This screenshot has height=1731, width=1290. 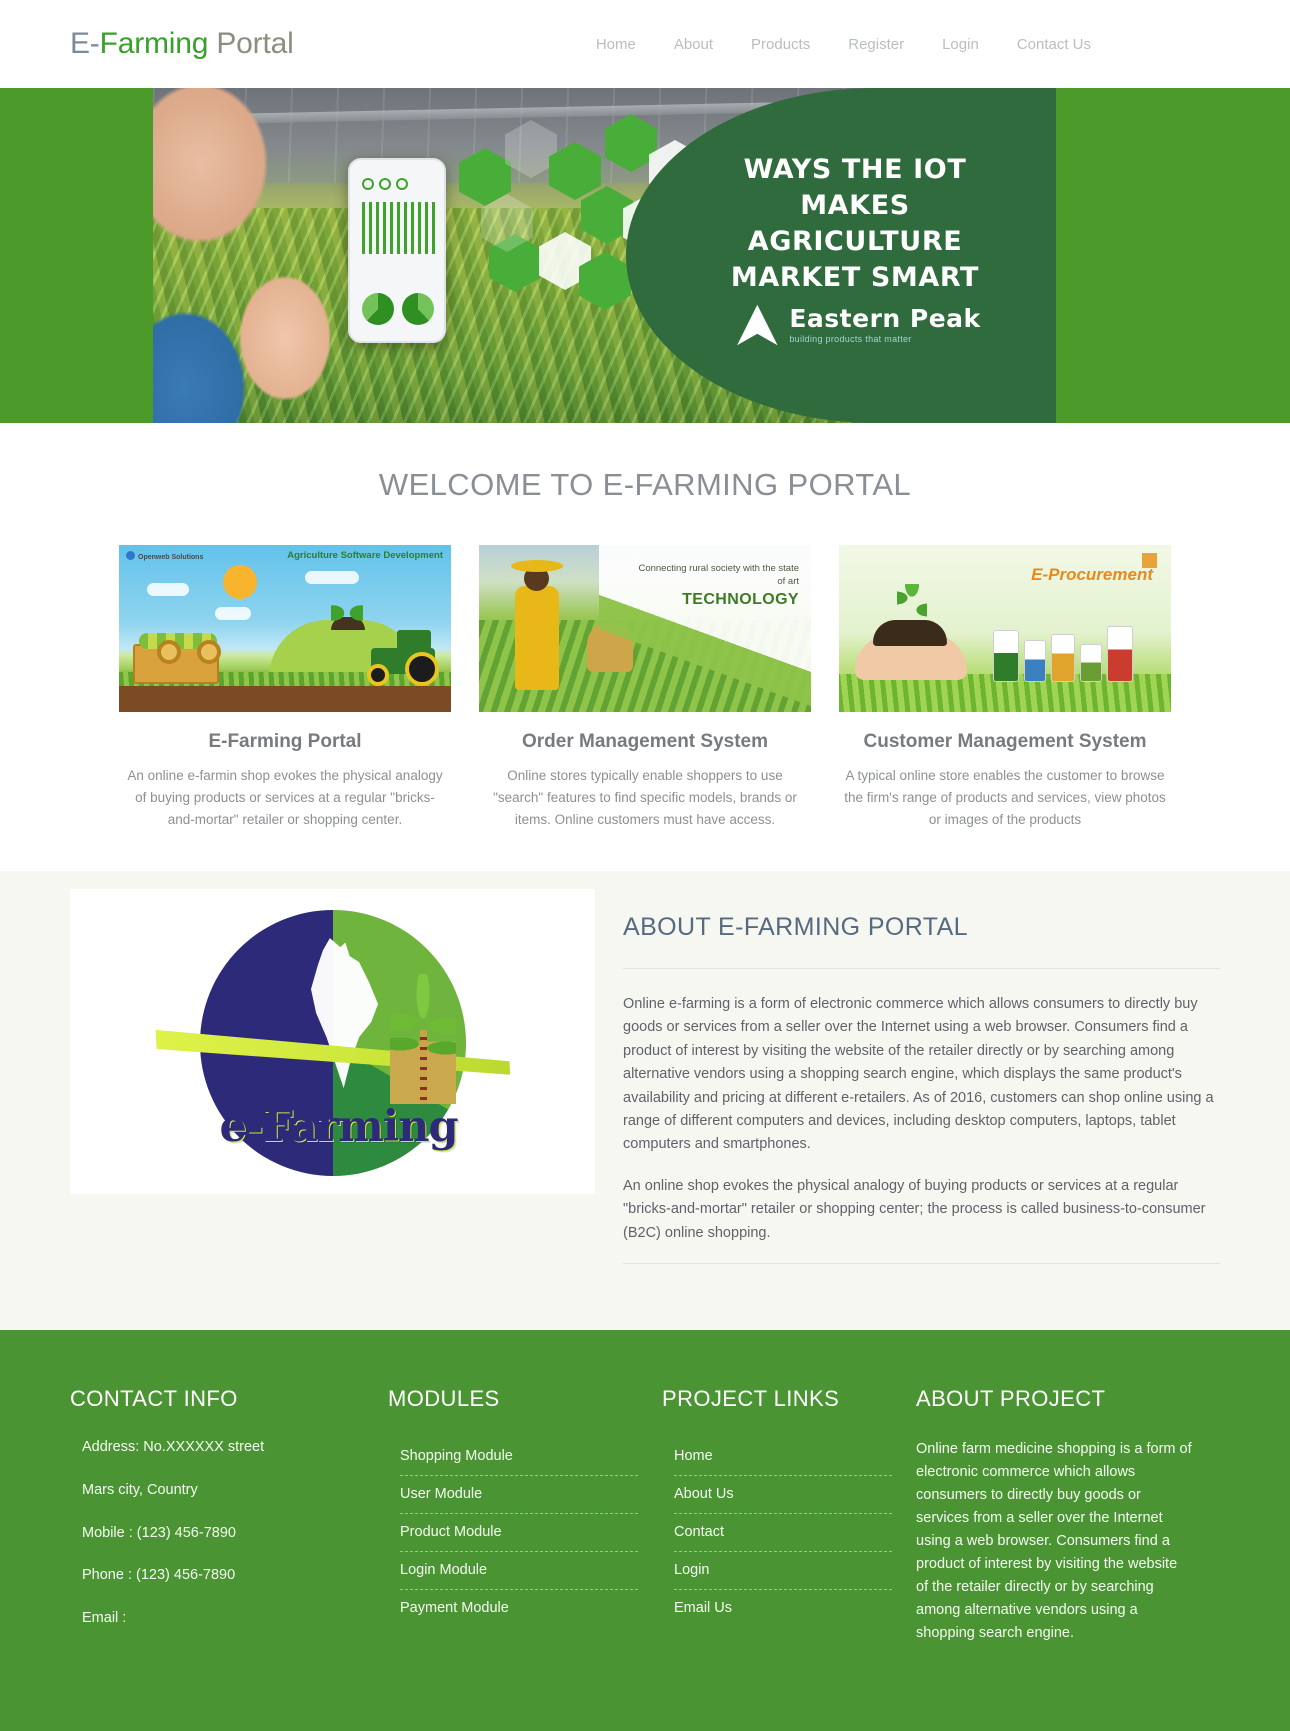 I want to click on project-link-login: Login, so click(x=783, y=1570).